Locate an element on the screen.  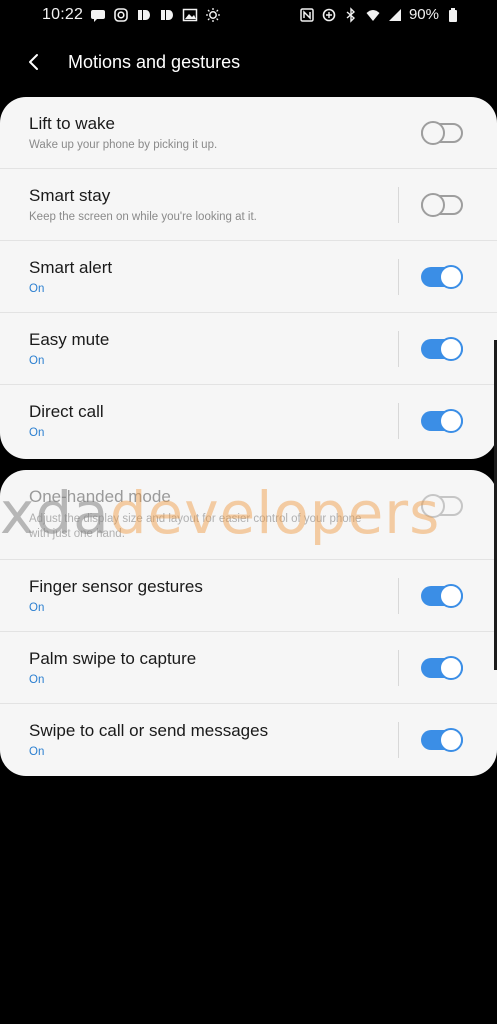
one-handed-mode-toggle is located at coordinates (442, 506).